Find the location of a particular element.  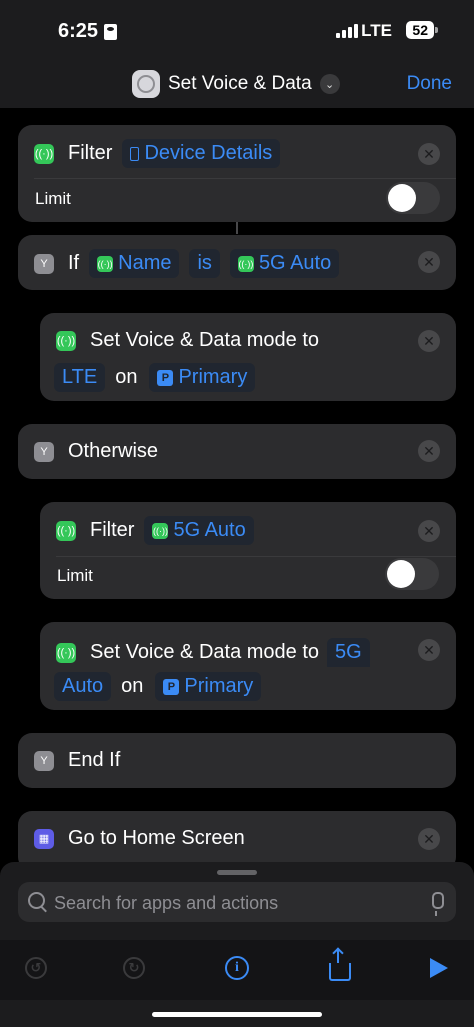

status-bar: 6:25 LTE 52 is located at coordinates (237, 32).